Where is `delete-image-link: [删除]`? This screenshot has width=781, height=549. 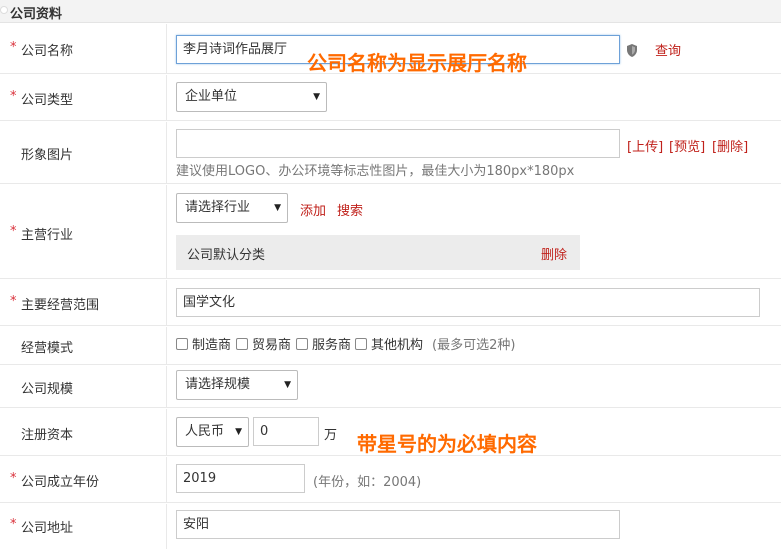 delete-image-link: [删除] is located at coordinates (730, 145).